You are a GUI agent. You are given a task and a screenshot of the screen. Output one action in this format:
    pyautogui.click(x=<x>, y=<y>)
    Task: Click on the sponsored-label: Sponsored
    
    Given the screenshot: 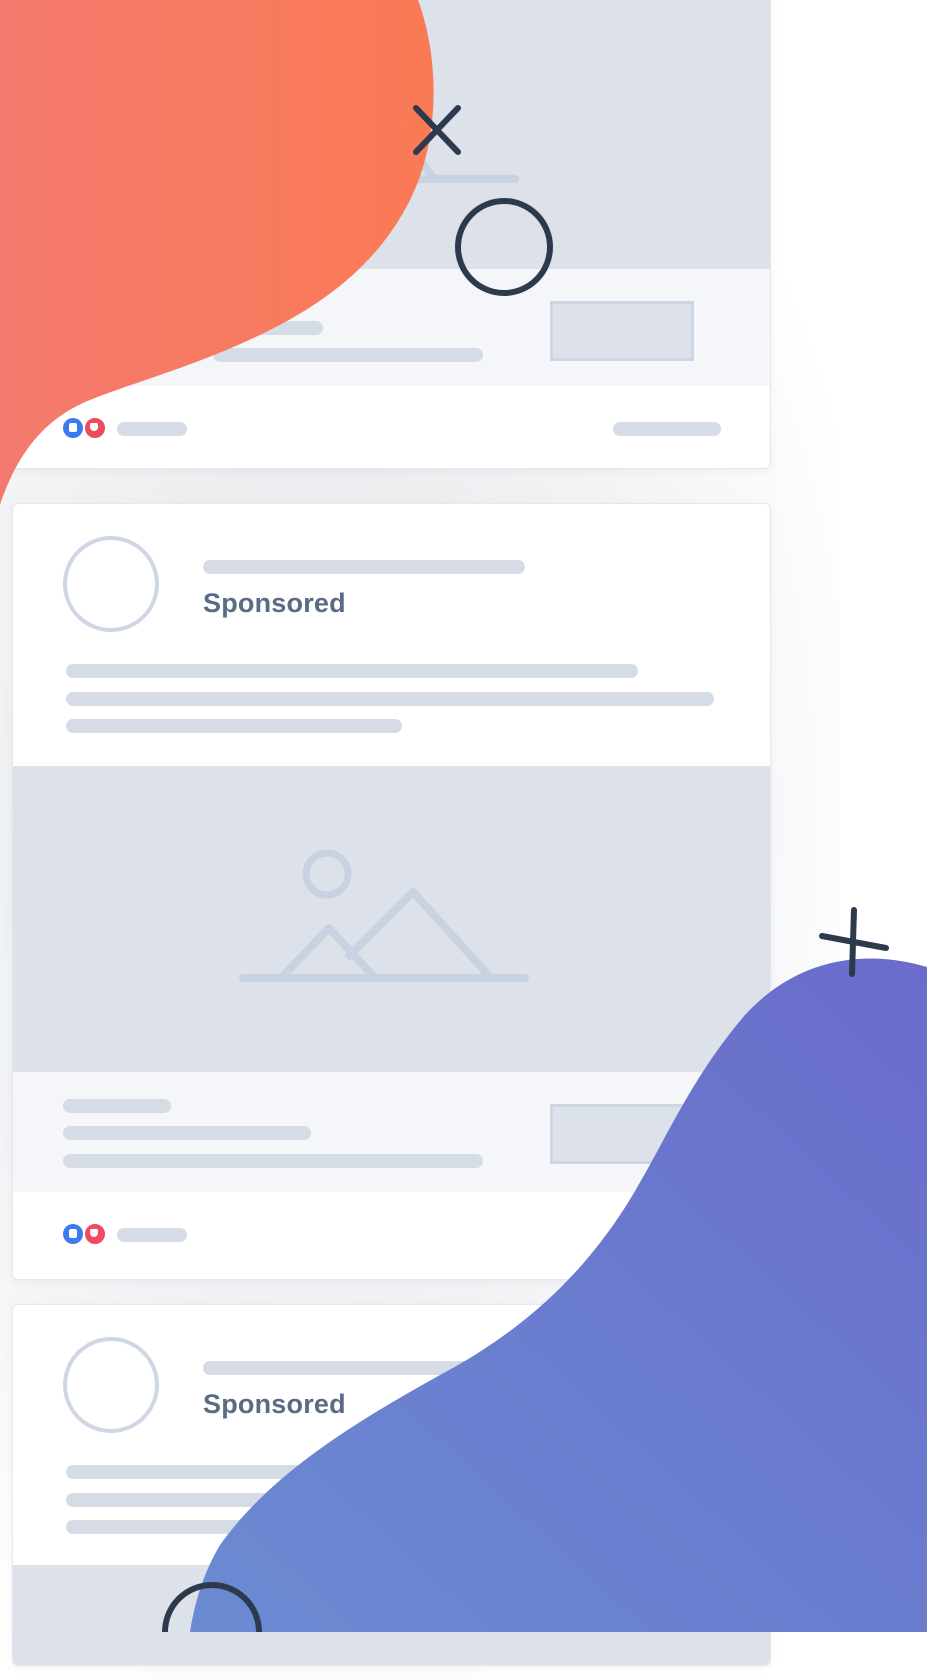 What is the action you would take?
    pyautogui.click(x=274, y=603)
    